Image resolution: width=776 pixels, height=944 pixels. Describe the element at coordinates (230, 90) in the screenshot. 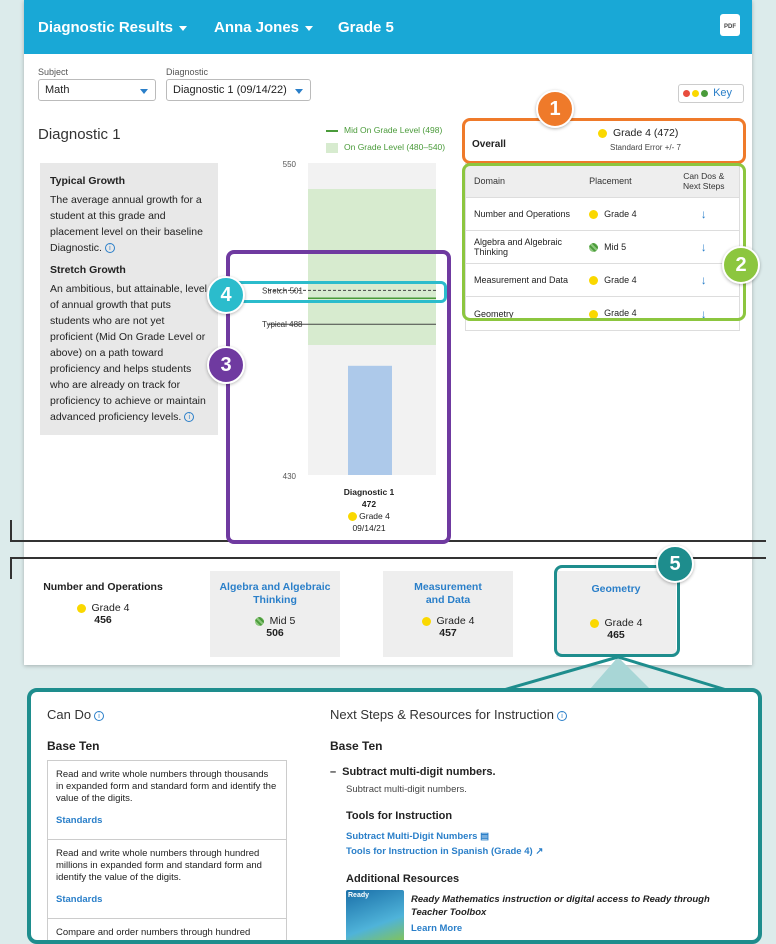

I see `diagnostic-value: Diagnostic 1 (09/14/22)` at that location.